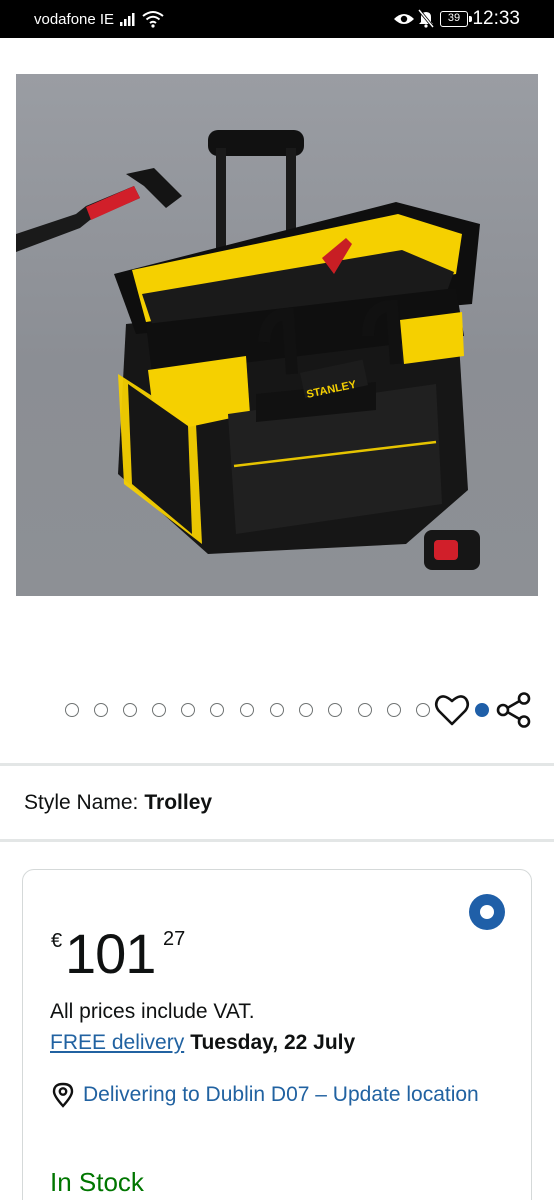 Image resolution: width=554 pixels, height=1200 pixels. I want to click on signal-icon, so click(127, 19).